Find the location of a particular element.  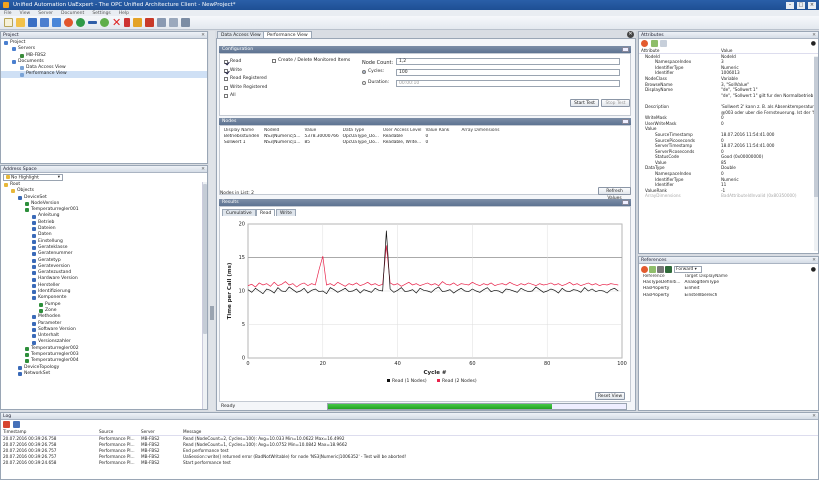

grid-icon is located at coordinates (173, 22).